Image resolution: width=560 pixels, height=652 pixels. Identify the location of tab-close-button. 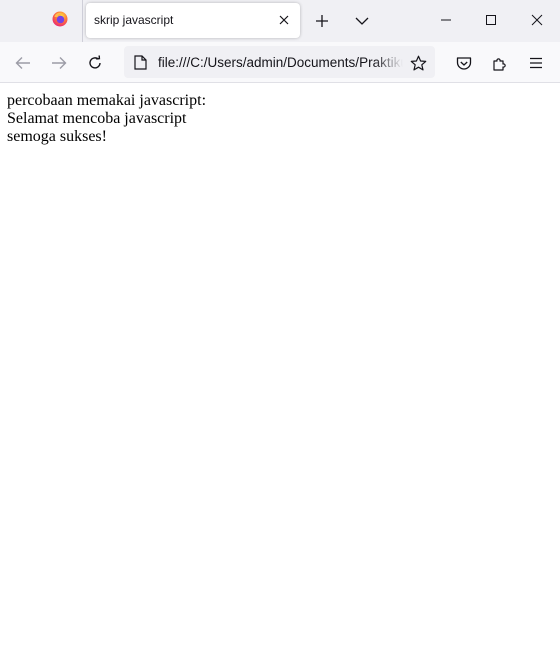
(284, 20).